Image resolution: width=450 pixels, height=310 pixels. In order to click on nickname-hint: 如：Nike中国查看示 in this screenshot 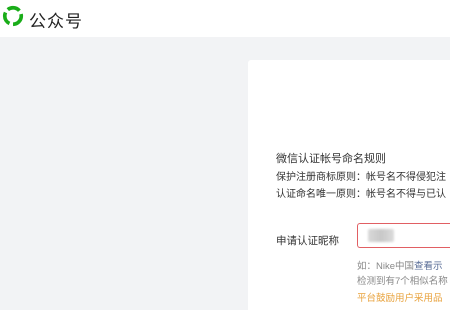, I will do `click(400, 265)`.